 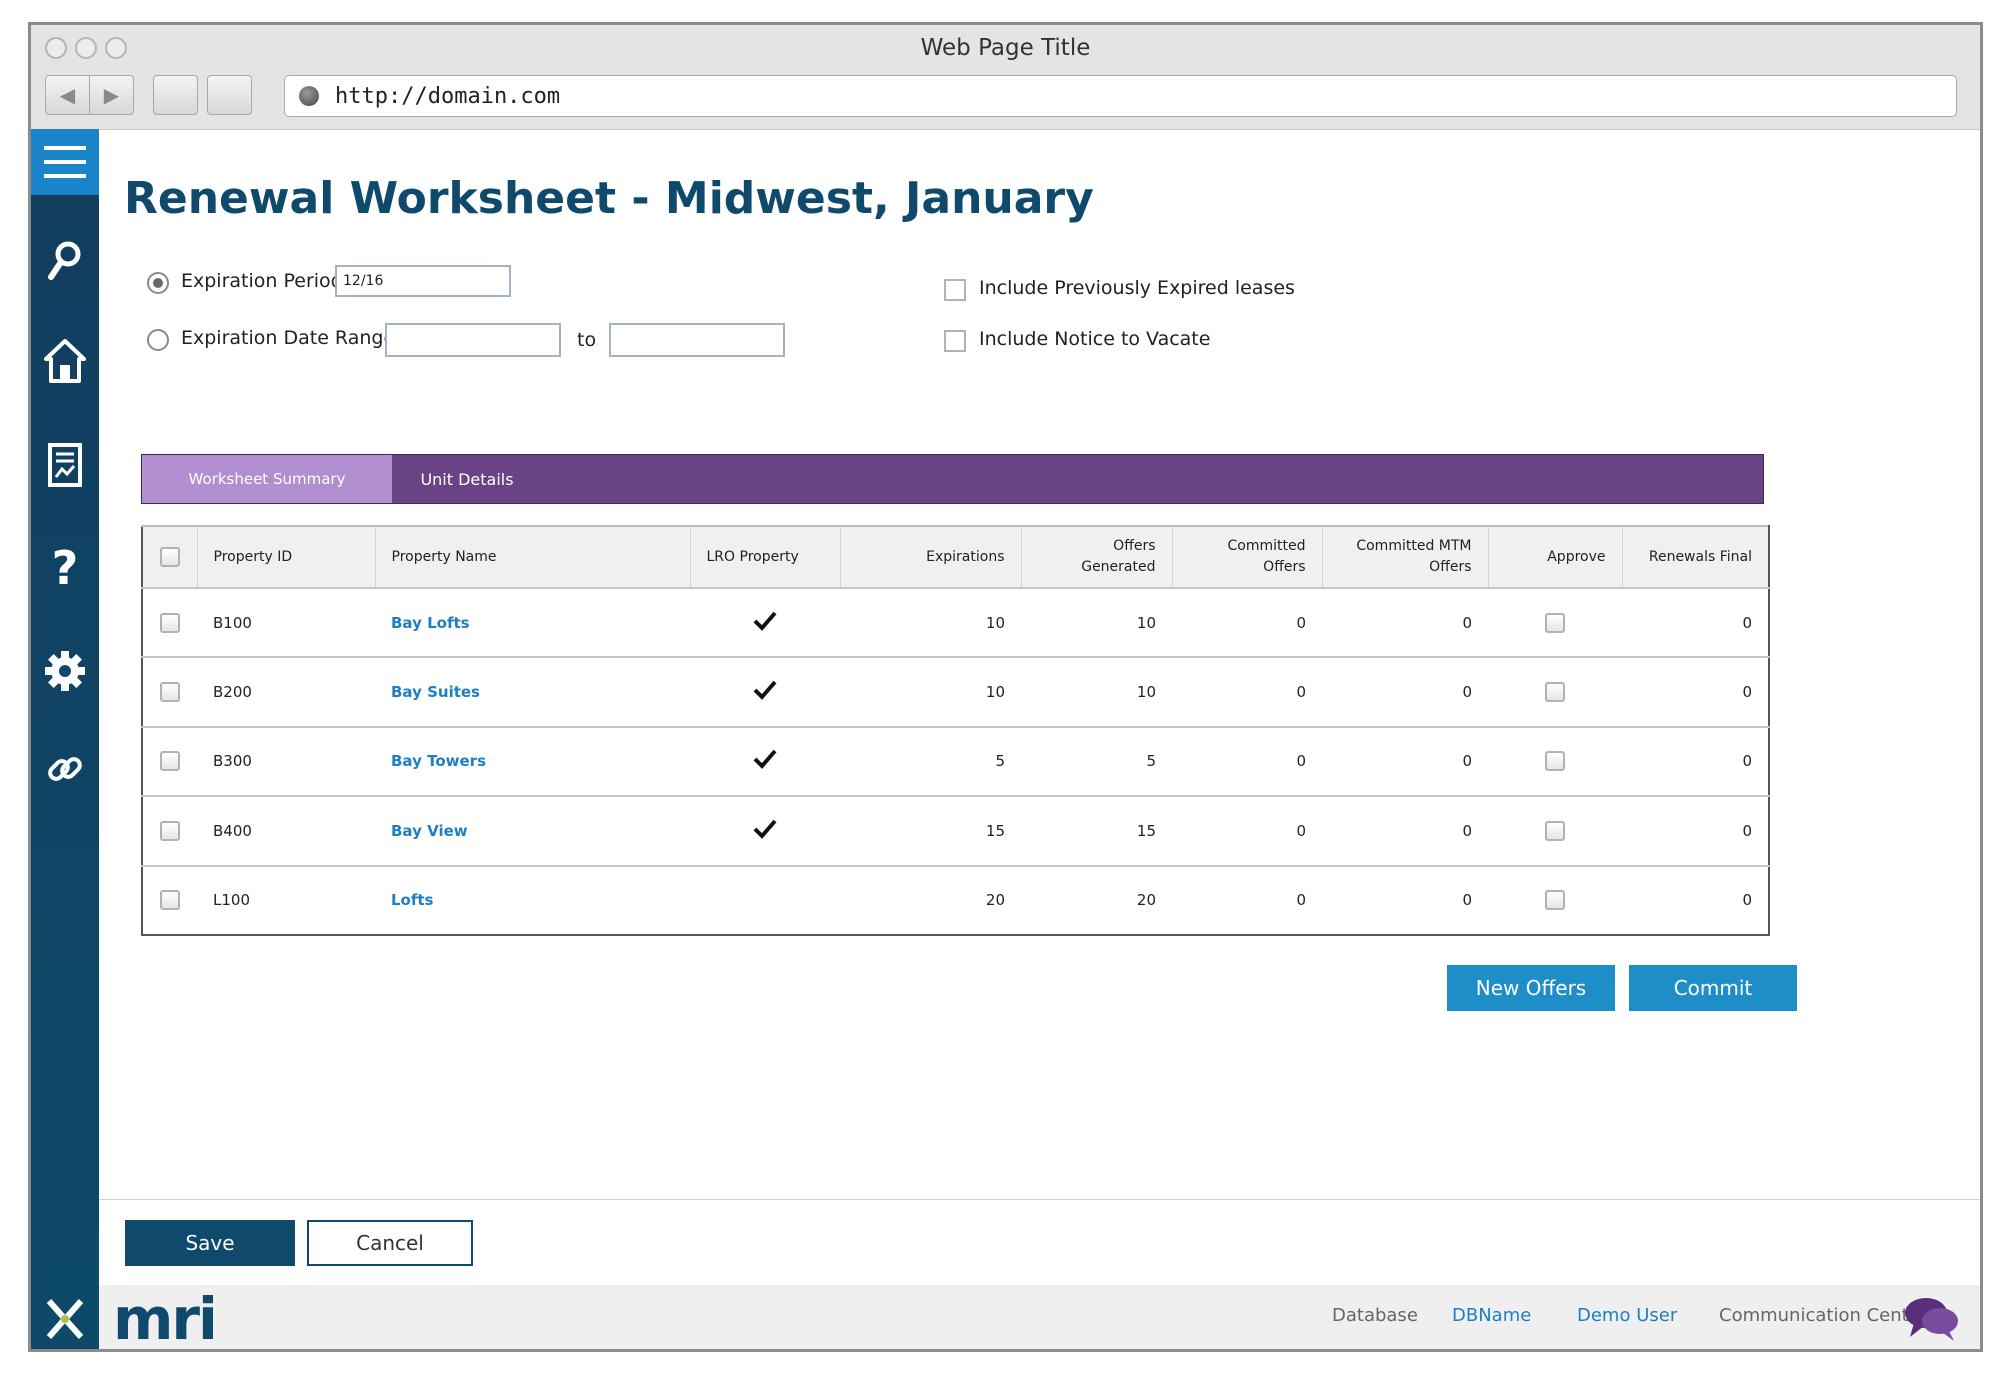 I want to click on include-notice-label: Include Notice to Vacate, so click(x=1095, y=339).